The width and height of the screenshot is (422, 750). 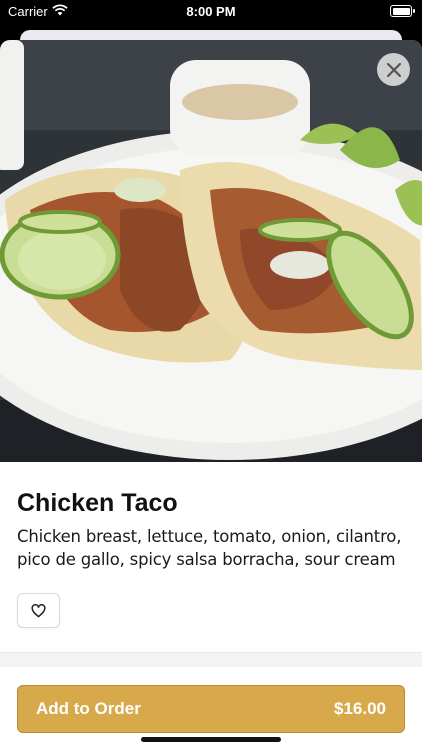 I want to click on section-divider, so click(x=211, y=659).